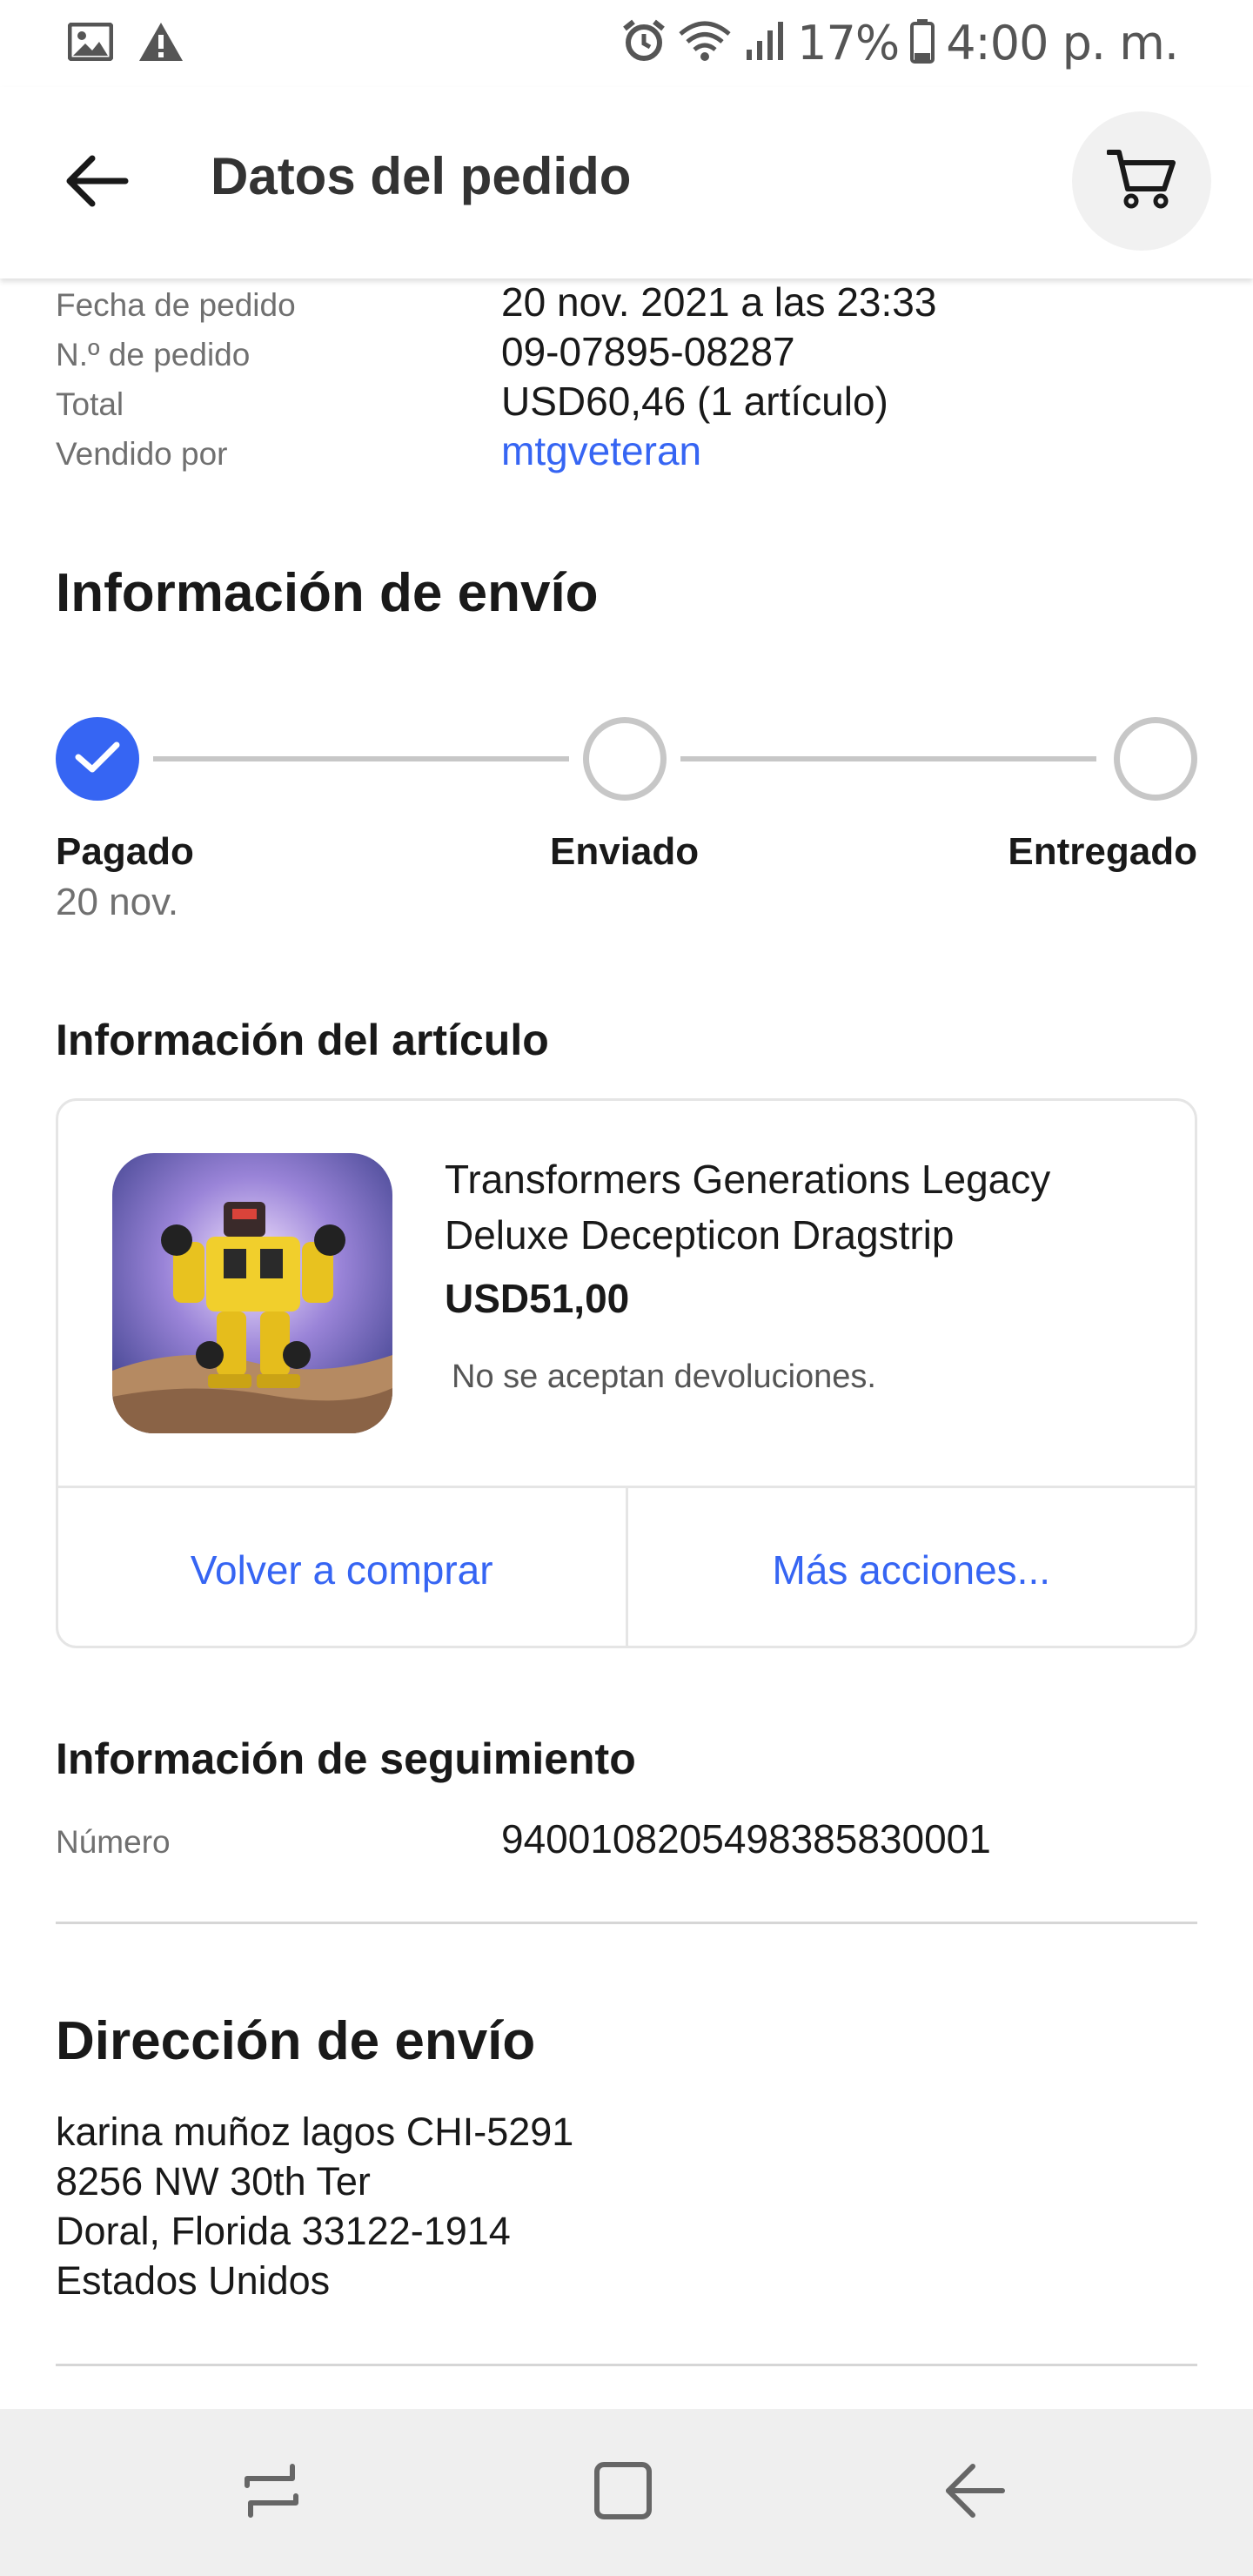  Describe the element at coordinates (1102, 851) in the screenshot. I see `step-delivered-label: Entregado` at that location.